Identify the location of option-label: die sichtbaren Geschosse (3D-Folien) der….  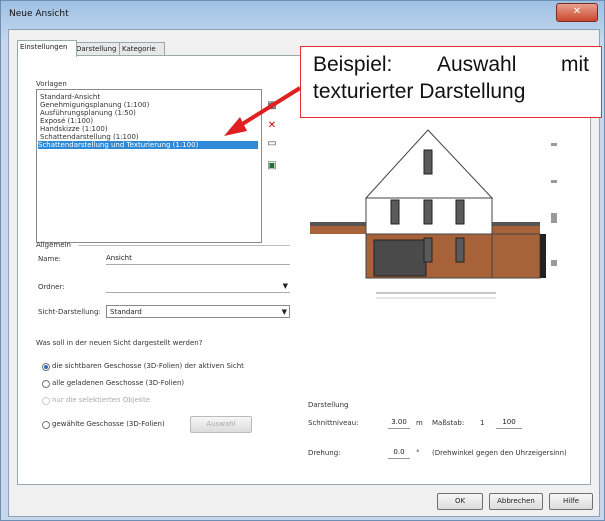
(148, 366).